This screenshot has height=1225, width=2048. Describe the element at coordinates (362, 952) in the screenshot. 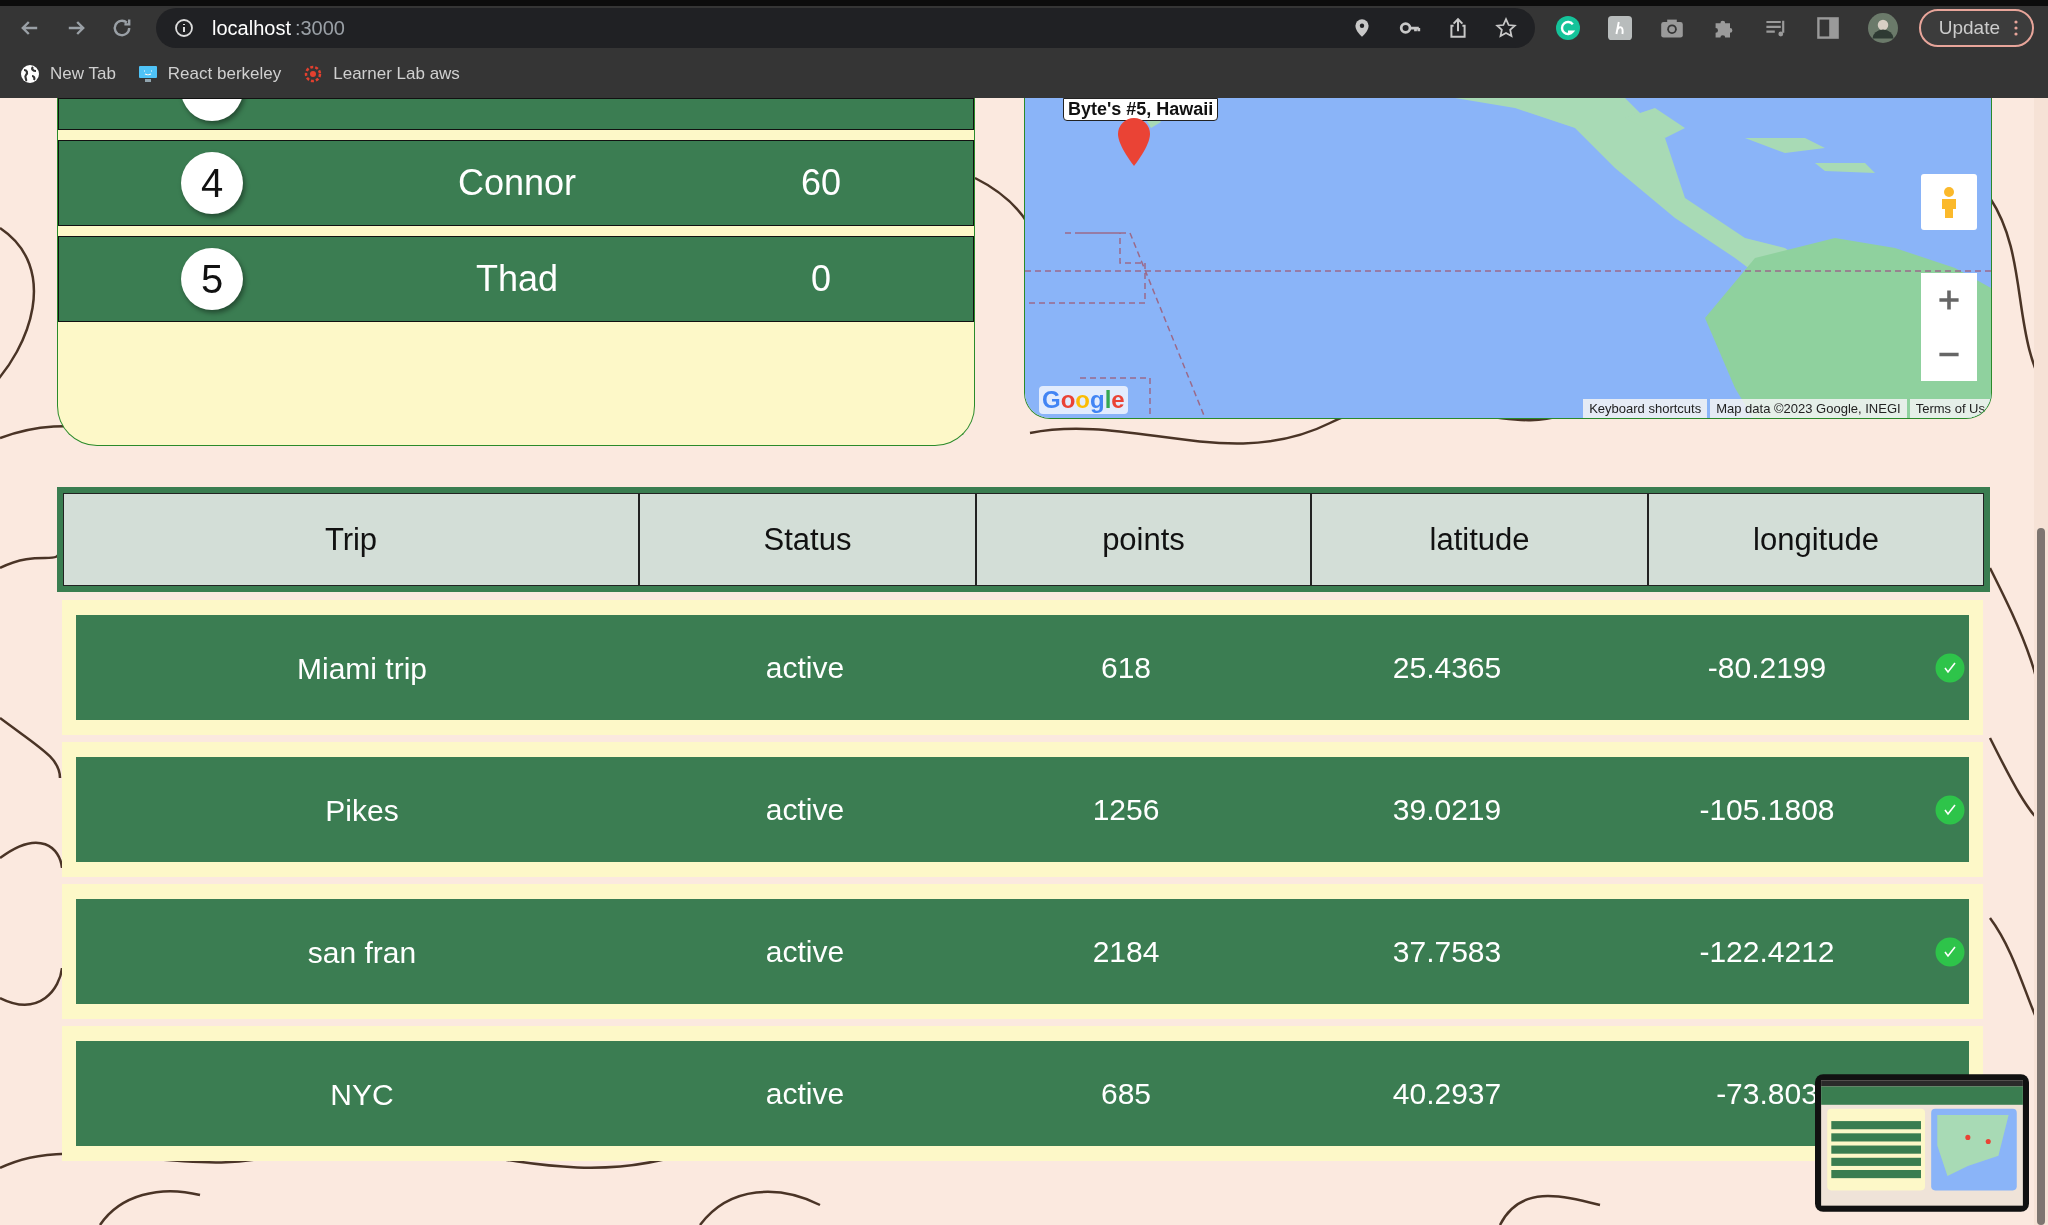

I see `trip-name: san fran` at that location.